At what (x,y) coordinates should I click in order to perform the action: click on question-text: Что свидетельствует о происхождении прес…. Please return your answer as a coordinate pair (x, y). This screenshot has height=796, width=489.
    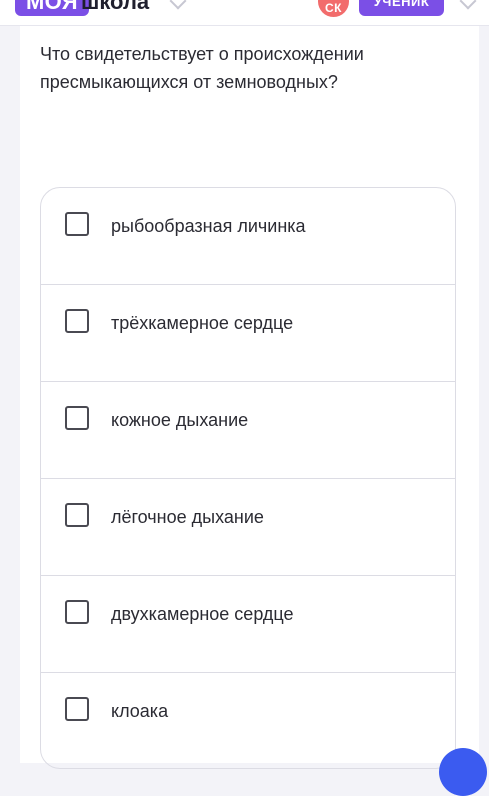
    Looking at the image, I should click on (202, 68).